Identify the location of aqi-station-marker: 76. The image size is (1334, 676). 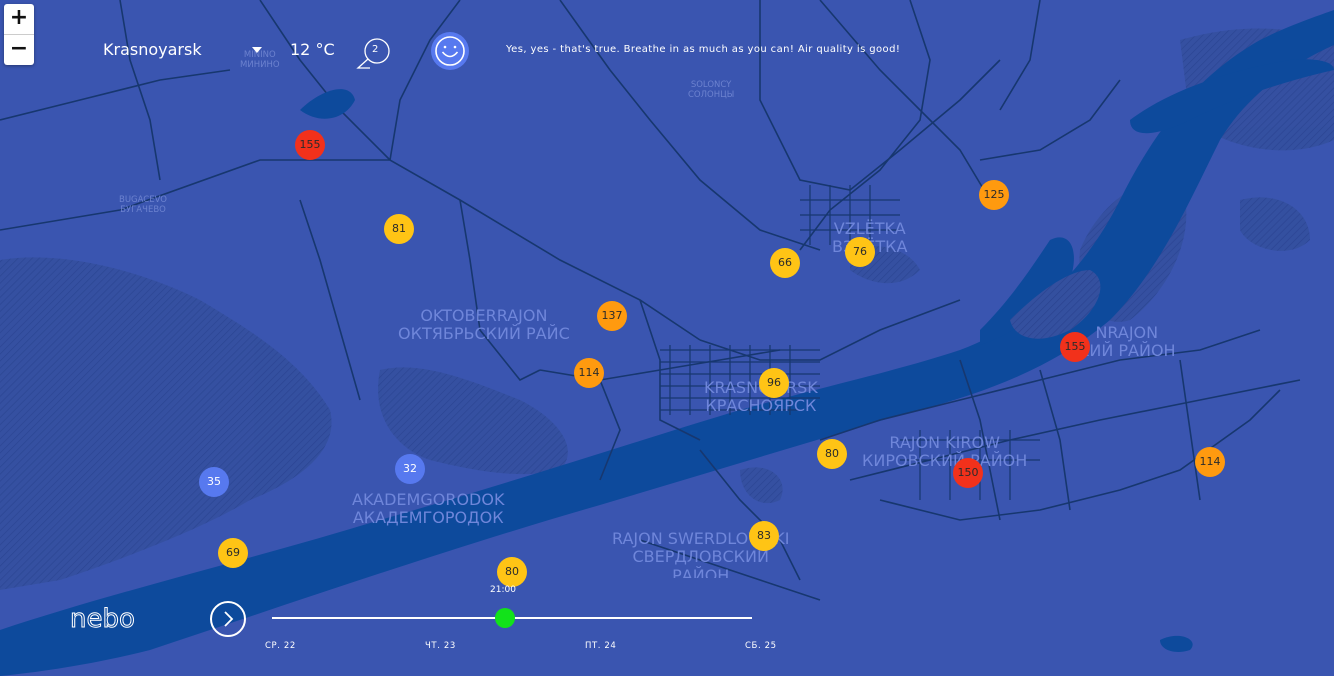
(860, 252).